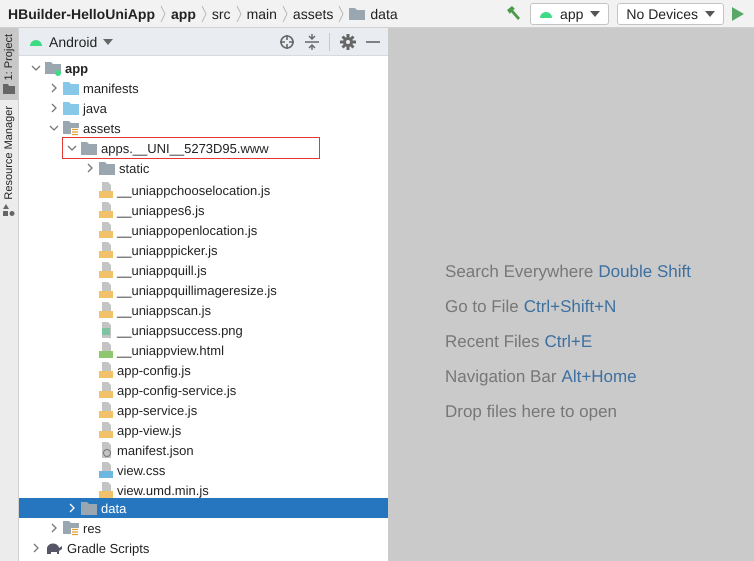 The height and width of the screenshot is (561, 754). Describe the element at coordinates (531, 412) in the screenshot. I see `hint-text: Drop files here to open` at that location.